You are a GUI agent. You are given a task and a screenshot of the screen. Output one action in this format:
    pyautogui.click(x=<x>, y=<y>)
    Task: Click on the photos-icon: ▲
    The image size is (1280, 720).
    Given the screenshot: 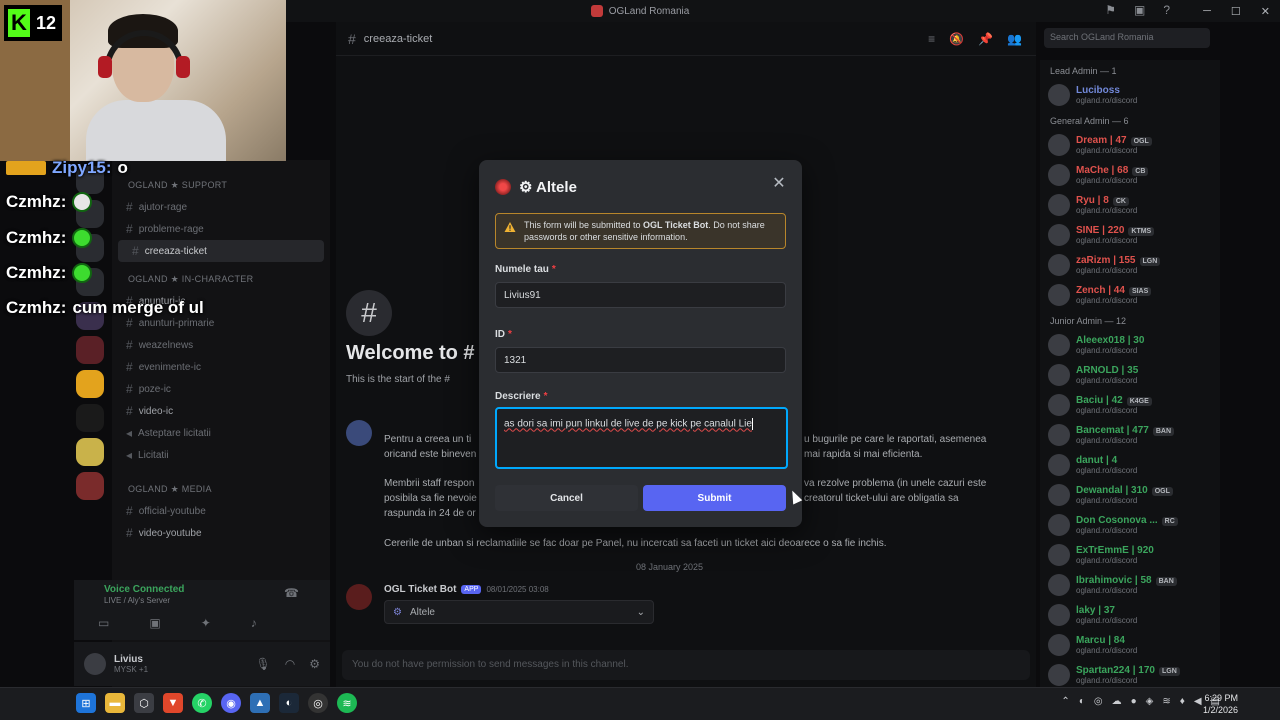 What is the action you would take?
    pyautogui.click(x=260, y=703)
    